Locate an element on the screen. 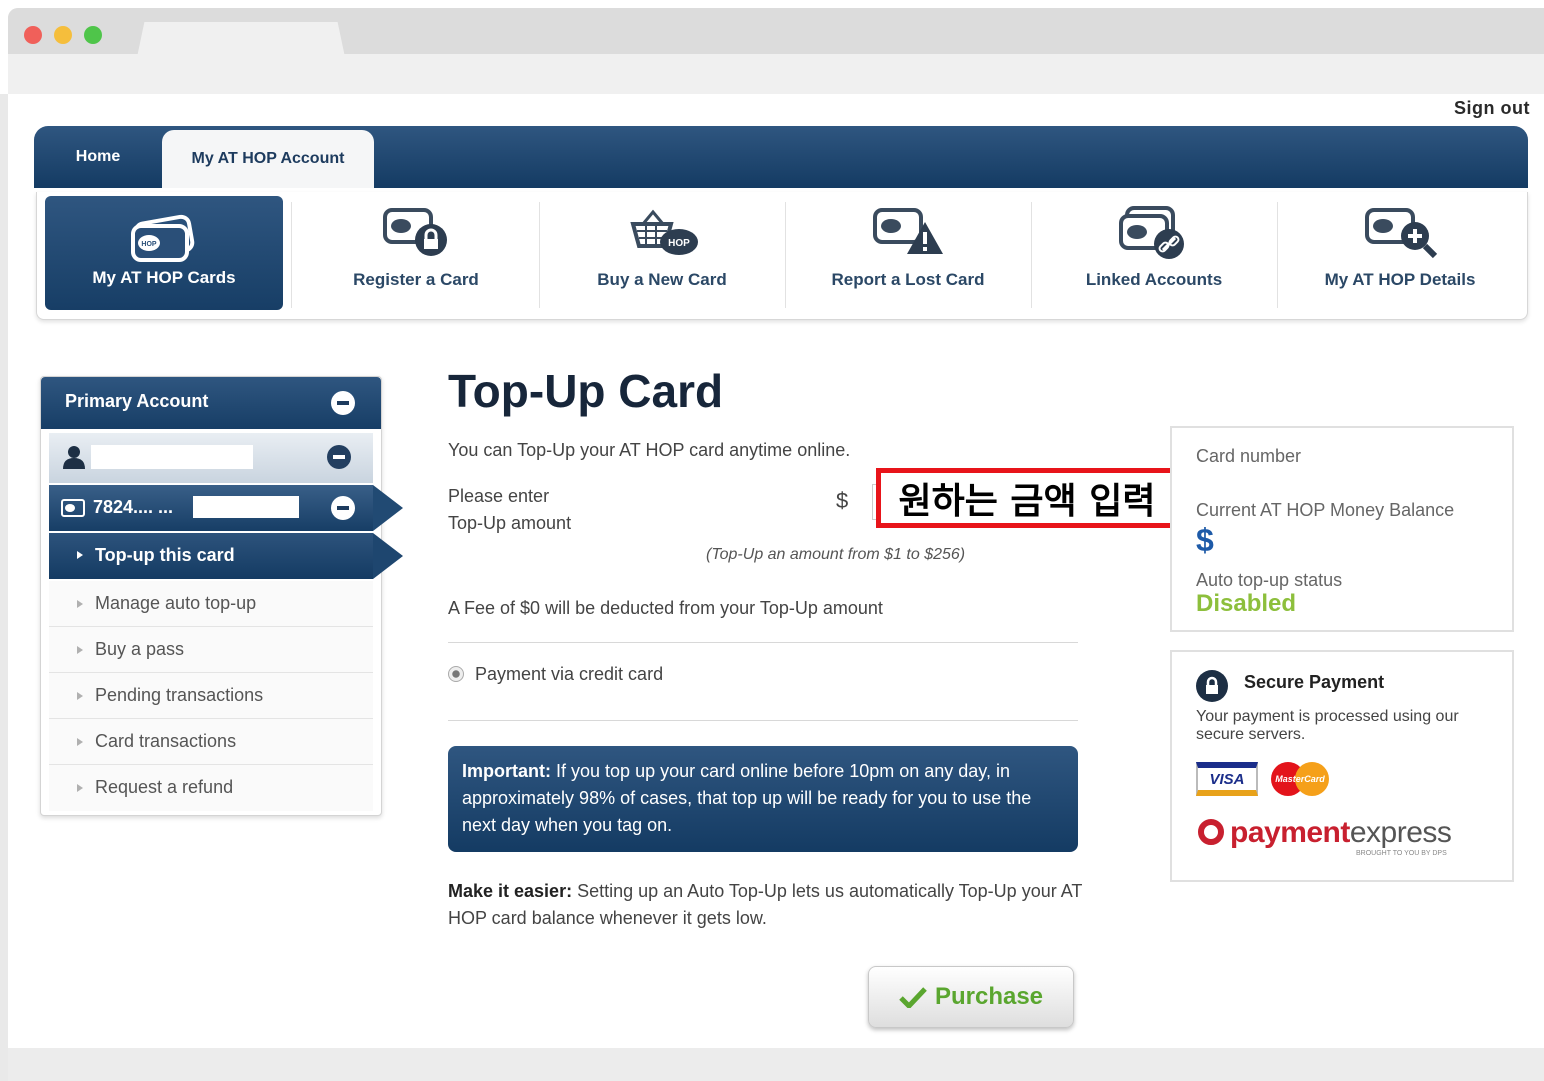  payment-express-brand-b: express is located at coordinates (1400, 832).